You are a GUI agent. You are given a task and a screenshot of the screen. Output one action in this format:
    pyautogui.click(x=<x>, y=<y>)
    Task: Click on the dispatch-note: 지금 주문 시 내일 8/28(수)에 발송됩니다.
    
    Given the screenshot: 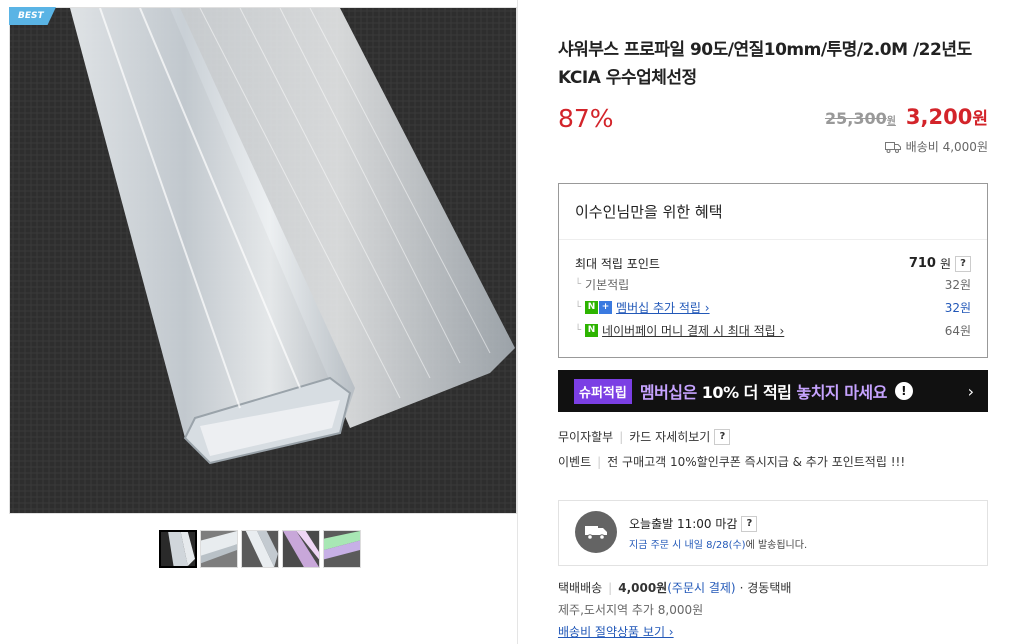 What is the action you would take?
    pyautogui.click(x=718, y=545)
    